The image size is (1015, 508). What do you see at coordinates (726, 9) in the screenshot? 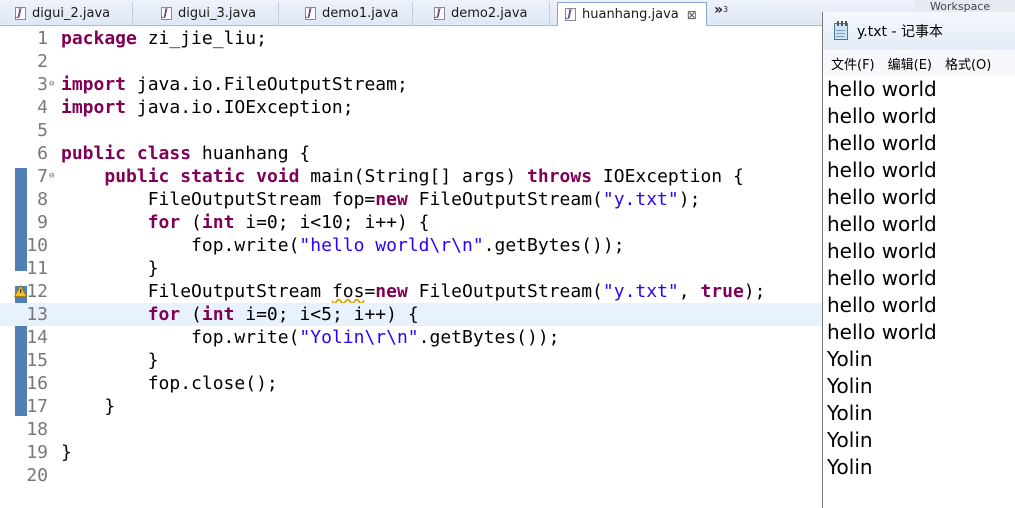
I see `hidden-tab-count: 3` at bounding box center [726, 9].